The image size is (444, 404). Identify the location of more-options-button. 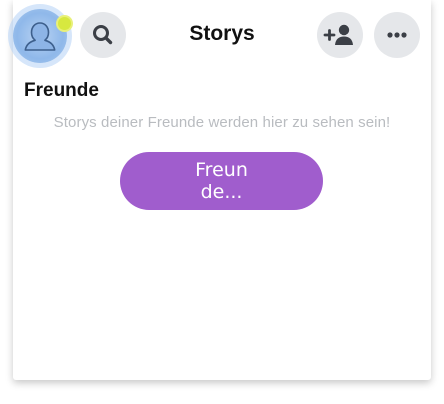
(397, 35).